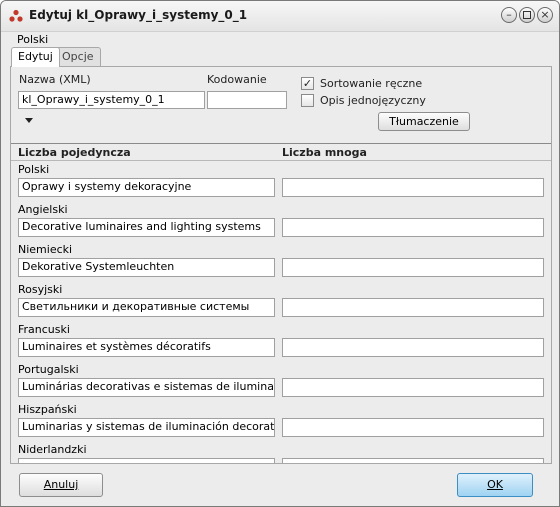  What do you see at coordinates (247, 100) in the screenshot?
I see `encoding-input` at bounding box center [247, 100].